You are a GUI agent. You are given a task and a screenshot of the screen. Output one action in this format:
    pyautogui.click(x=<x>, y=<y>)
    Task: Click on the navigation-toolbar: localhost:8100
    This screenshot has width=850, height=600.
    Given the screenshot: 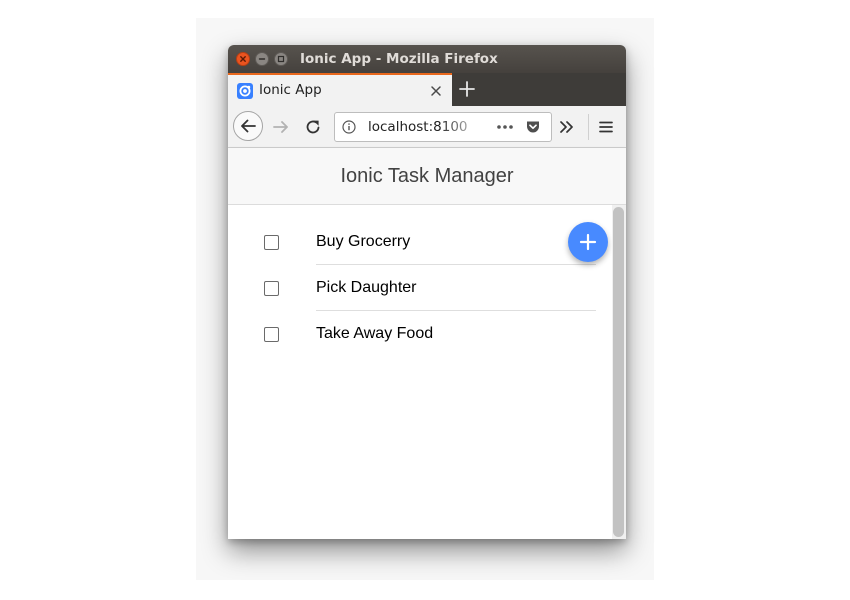 What is the action you would take?
    pyautogui.click(x=427, y=127)
    